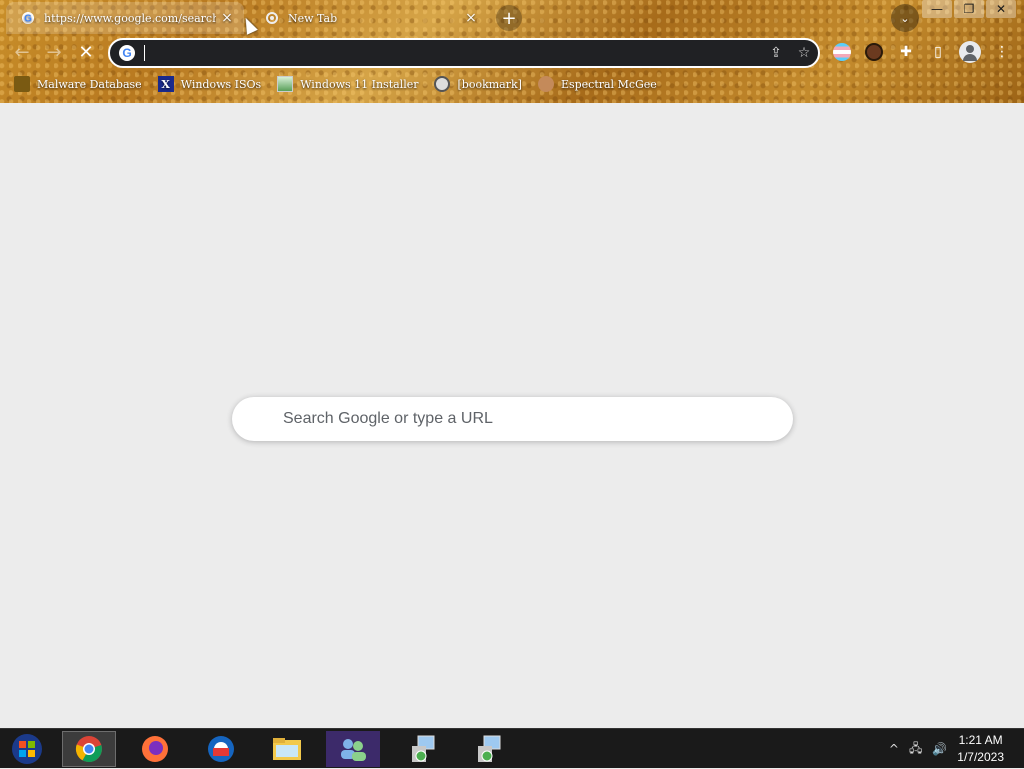  What do you see at coordinates (22, 52) in the screenshot?
I see `back-button: ←` at bounding box center [22, 52].